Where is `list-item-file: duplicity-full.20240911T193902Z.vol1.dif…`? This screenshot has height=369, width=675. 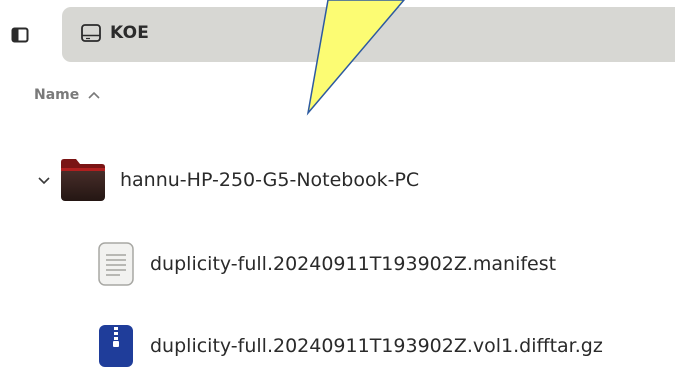
list-item-file: duplicity-full.20240911T193902Z.vol1.dif… is located at coordinates (349, 343).